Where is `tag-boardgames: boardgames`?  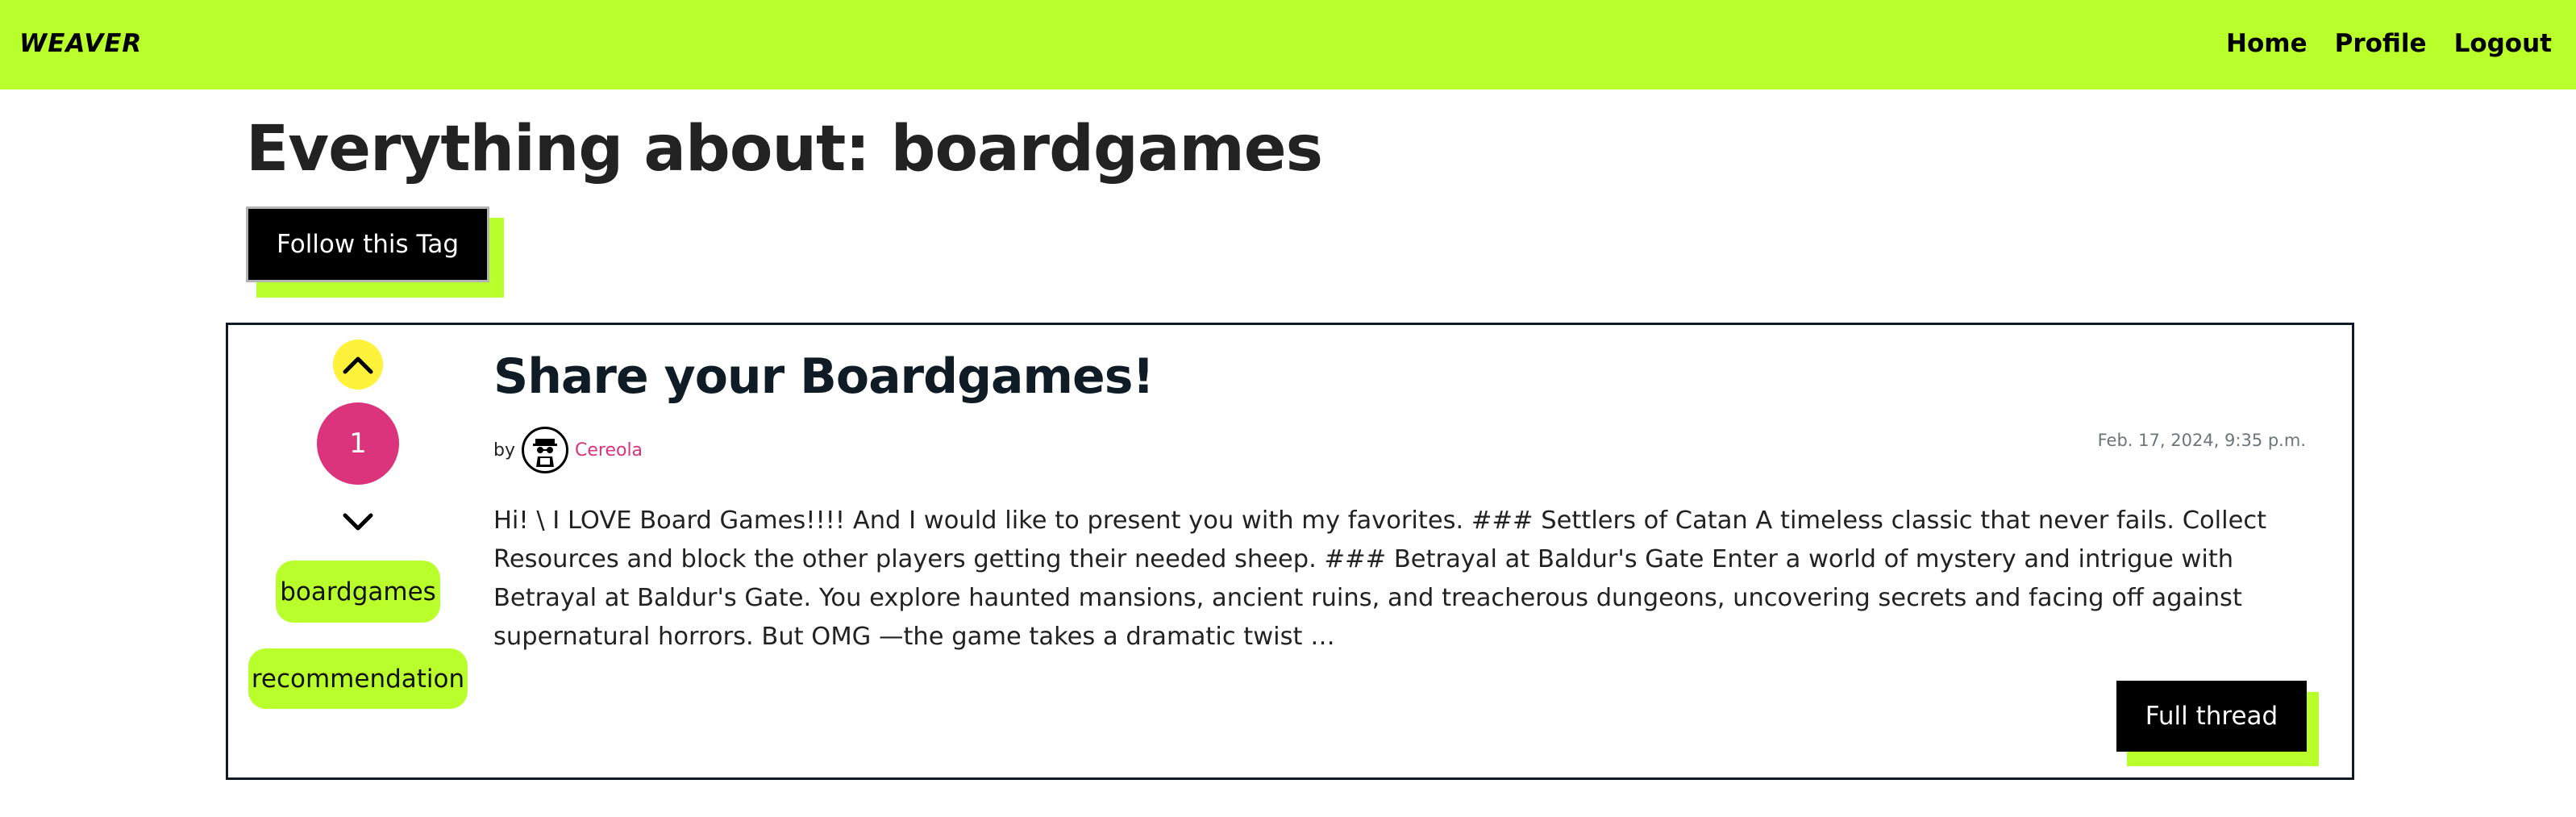
tag-boardgames: boardgames is located at coordinates (358, 592).